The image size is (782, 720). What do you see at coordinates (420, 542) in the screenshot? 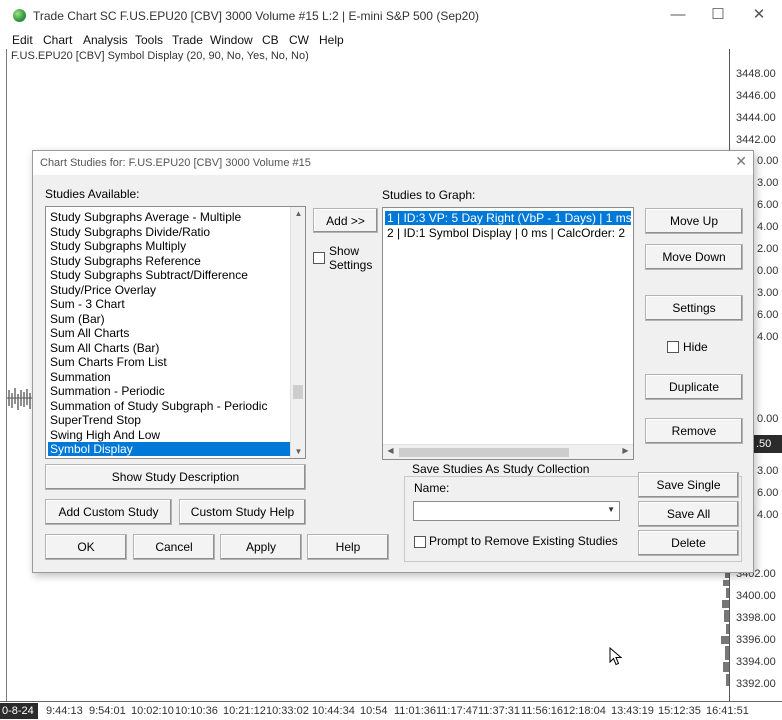
I see `prompt-remove-checkbox` at bounding box center [420, 542].